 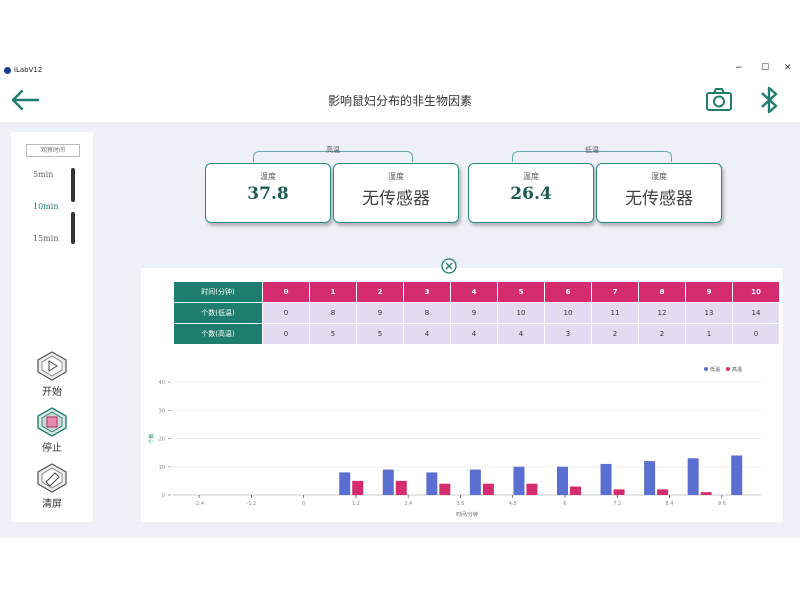 What do you see at coordinates (396, 193) in the screenshot?
I see `sensor-card-high-humidity: 湿度 无传感器` at bounding box center [396, 193].